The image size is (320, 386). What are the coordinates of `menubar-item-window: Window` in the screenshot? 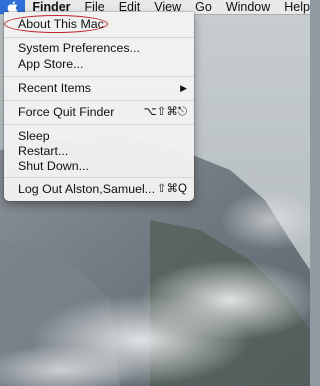 It's located at (248, 7).